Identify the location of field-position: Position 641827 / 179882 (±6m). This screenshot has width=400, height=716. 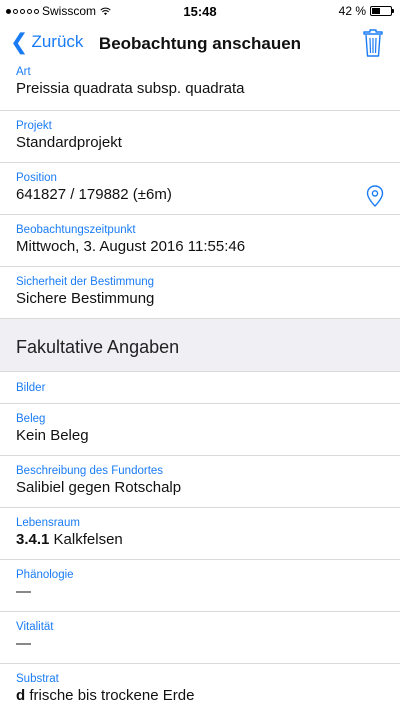
(200, 189).